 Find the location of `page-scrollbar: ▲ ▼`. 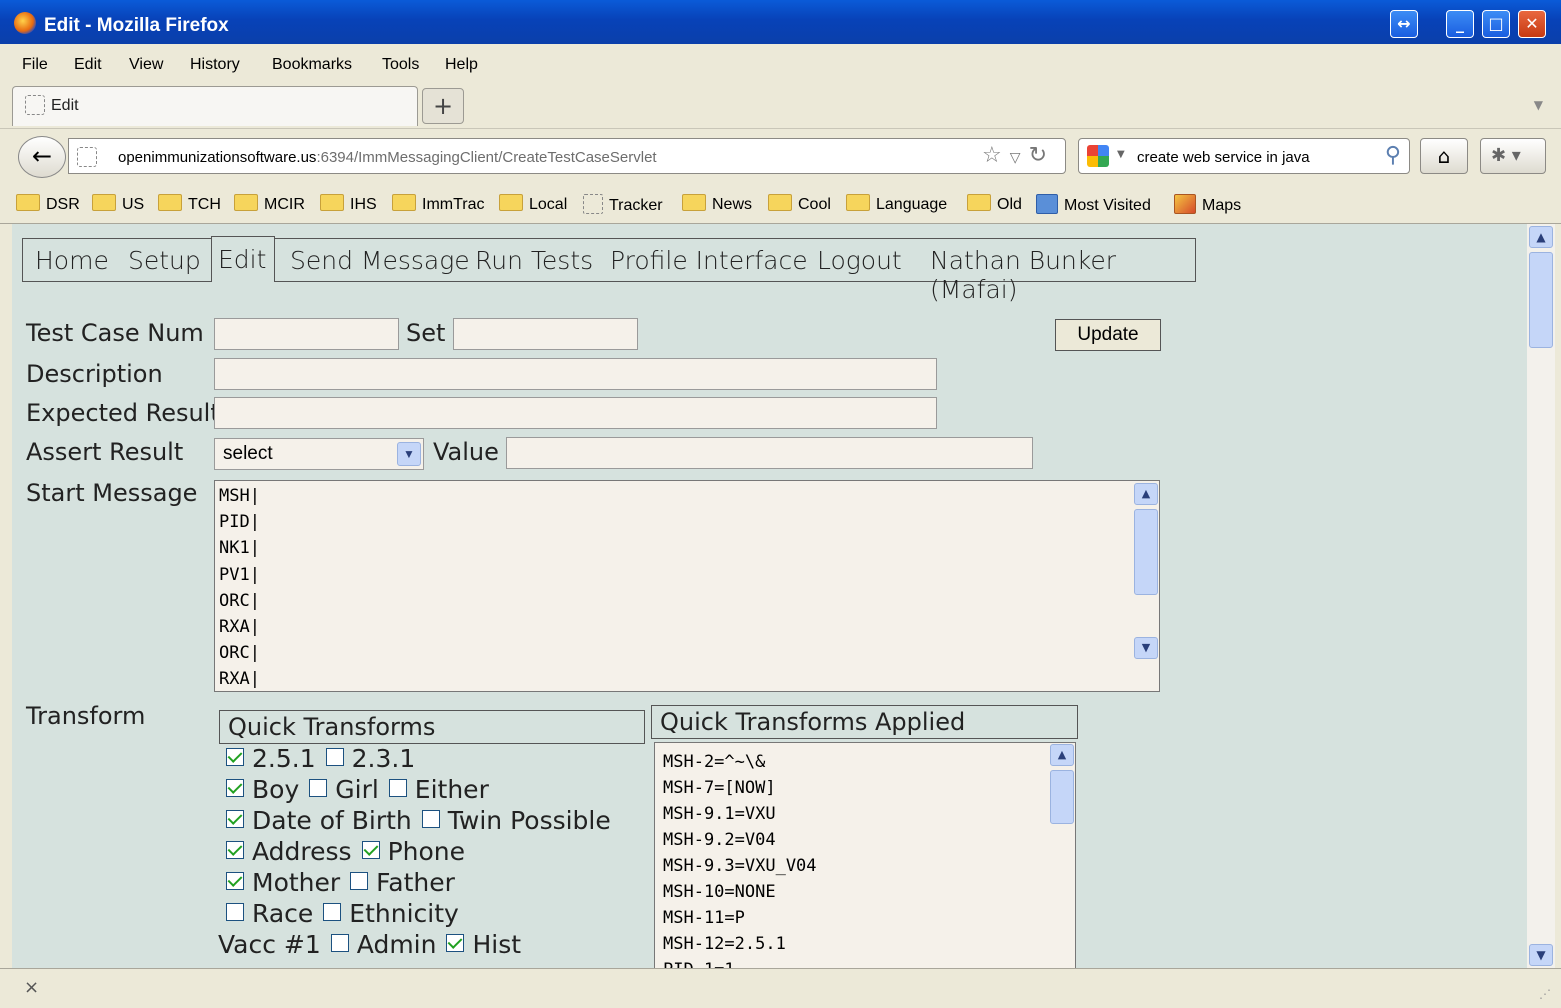

page-scrollbar: ▲ ▼ is located at coordinates (1541, 596).